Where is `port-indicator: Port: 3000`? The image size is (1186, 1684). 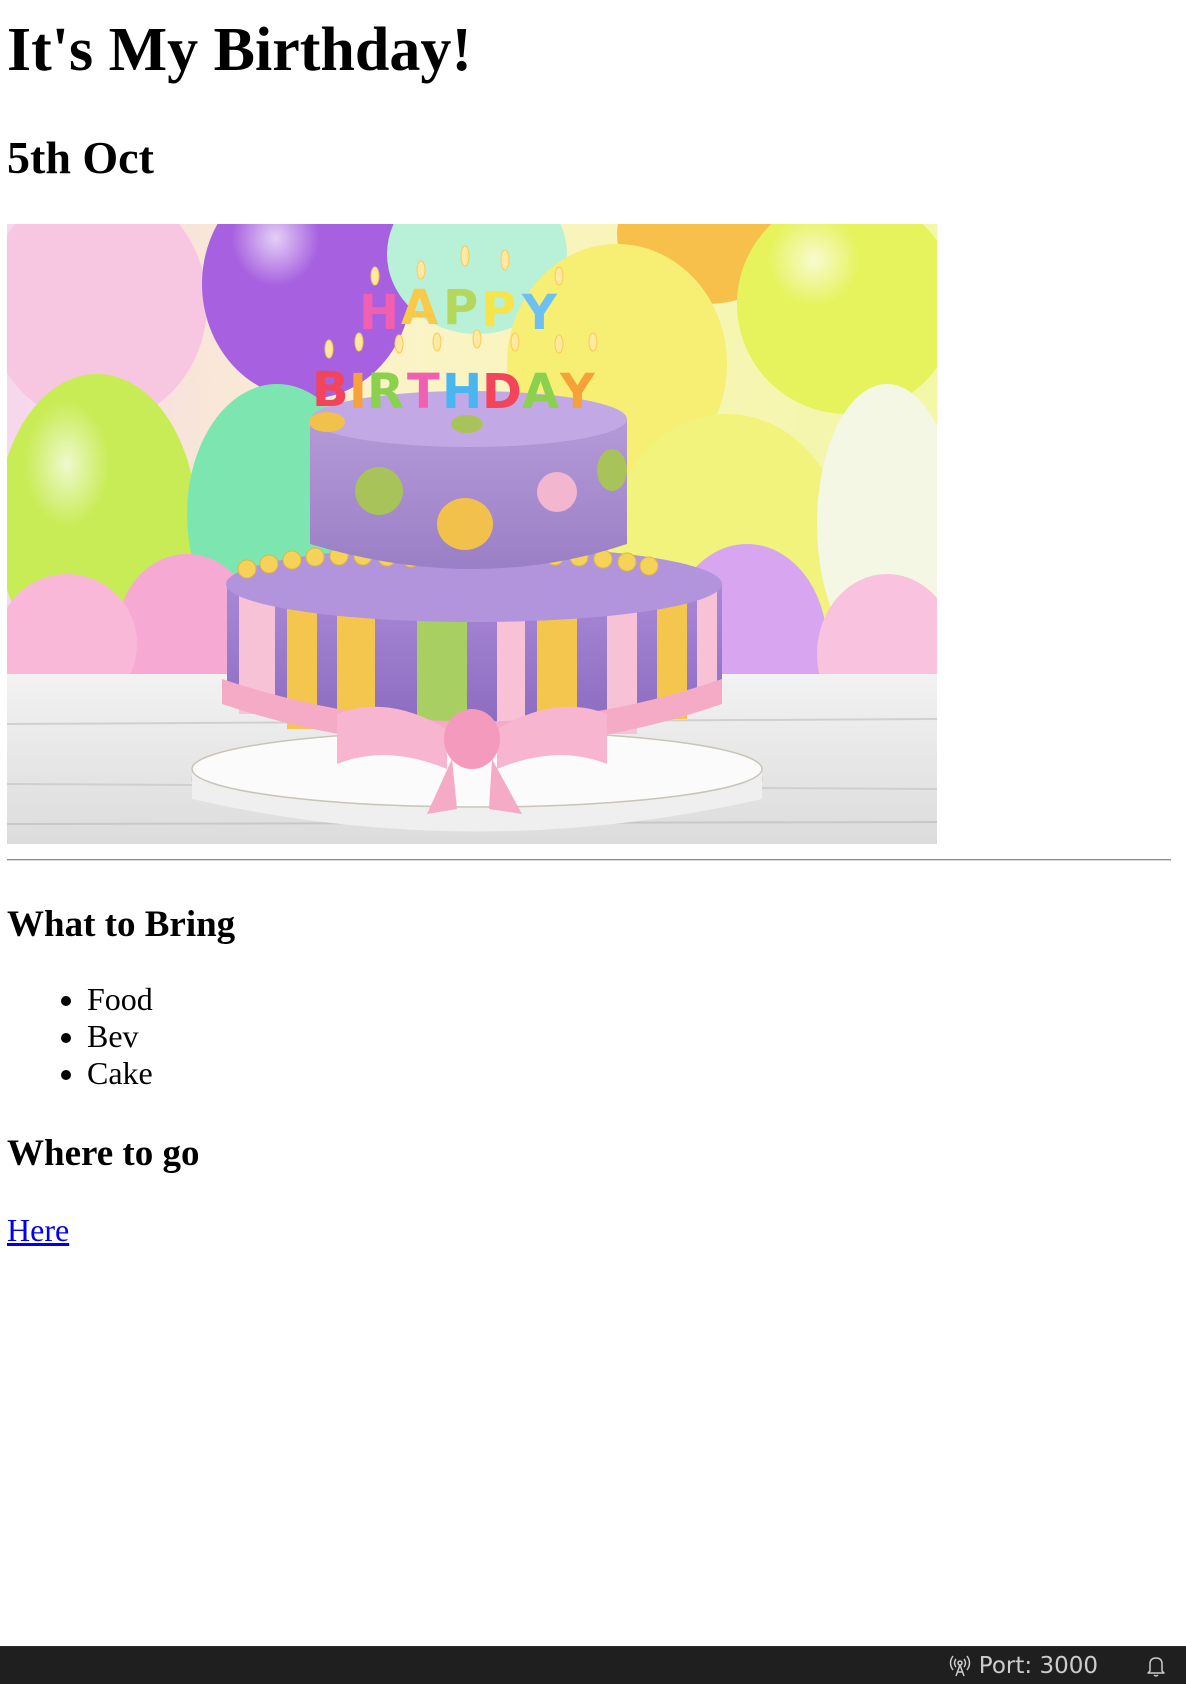
port-indicator: Port: 3000 is located at coordinates (1023, 1665).